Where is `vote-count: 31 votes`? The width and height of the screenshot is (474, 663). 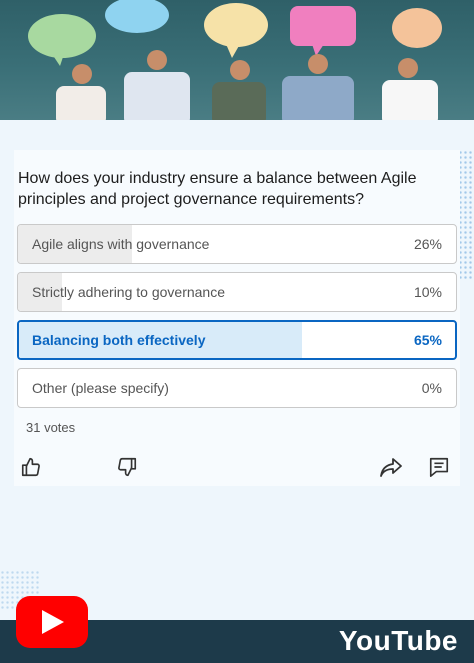 vote-count: 31 votes is located at coordinates (51, 427).